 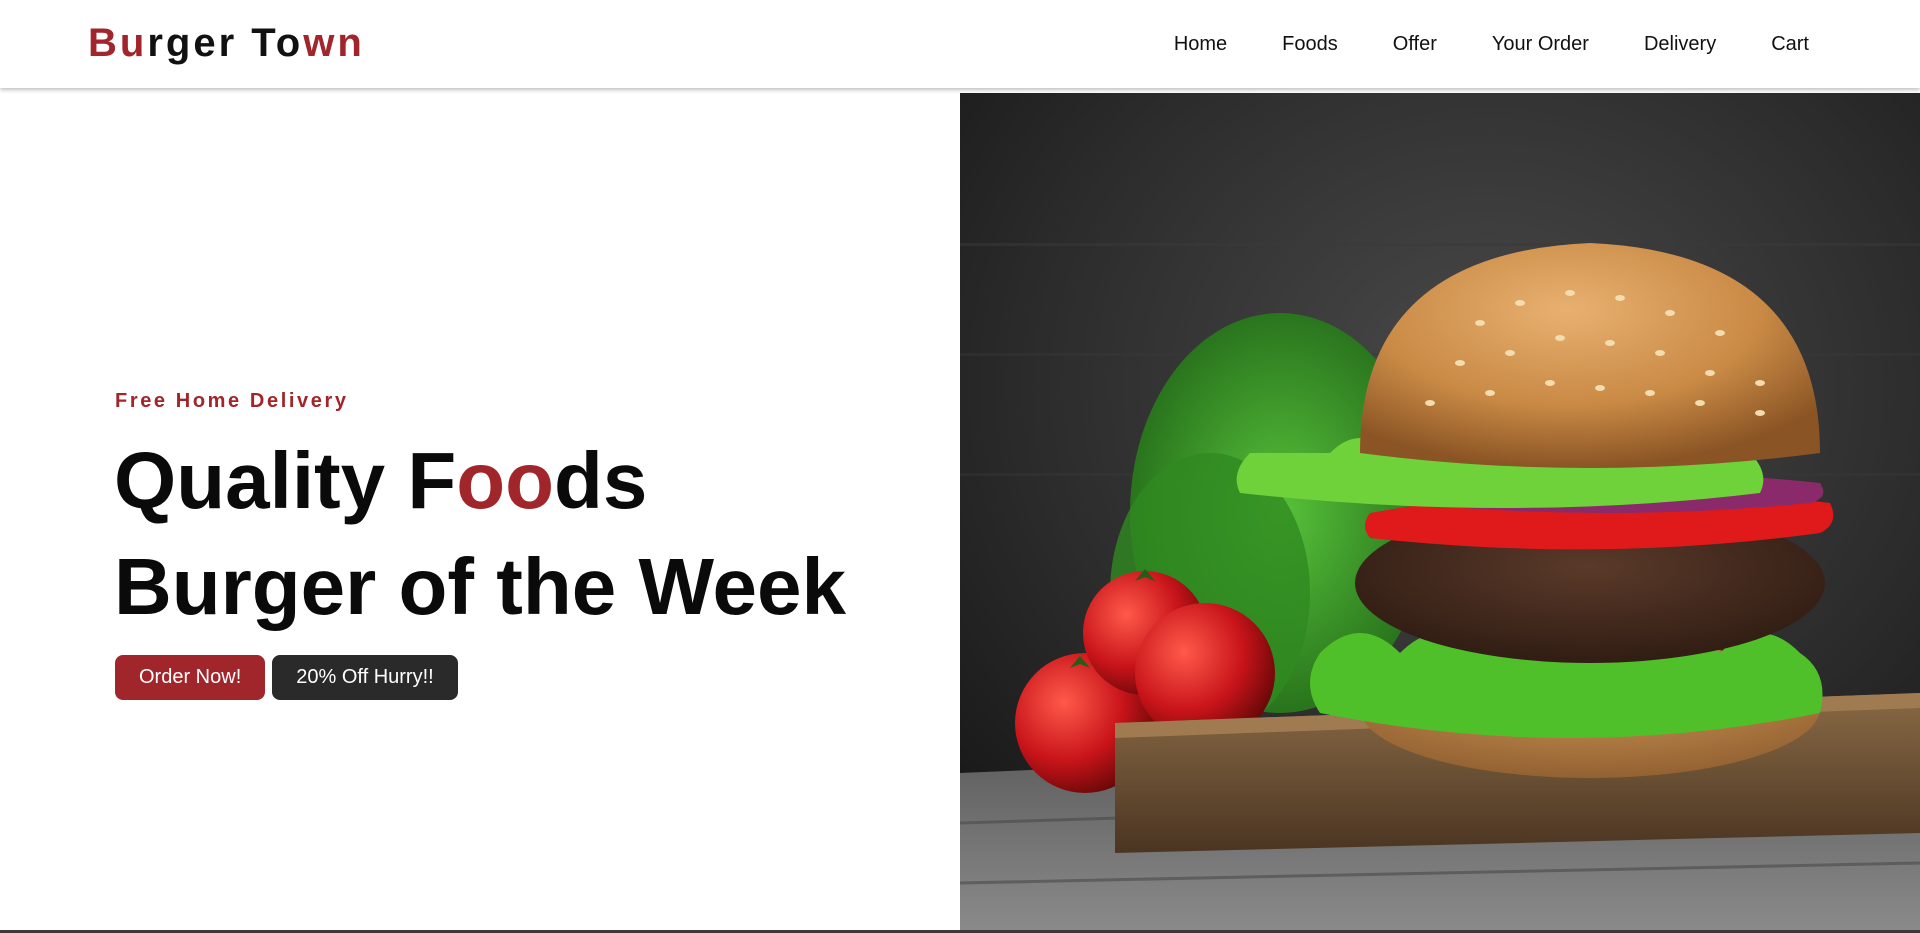 What do you see at coordinates (133, 43) in the screenshot?
I see `logo-letter: u` at bounding box center [133, 43].